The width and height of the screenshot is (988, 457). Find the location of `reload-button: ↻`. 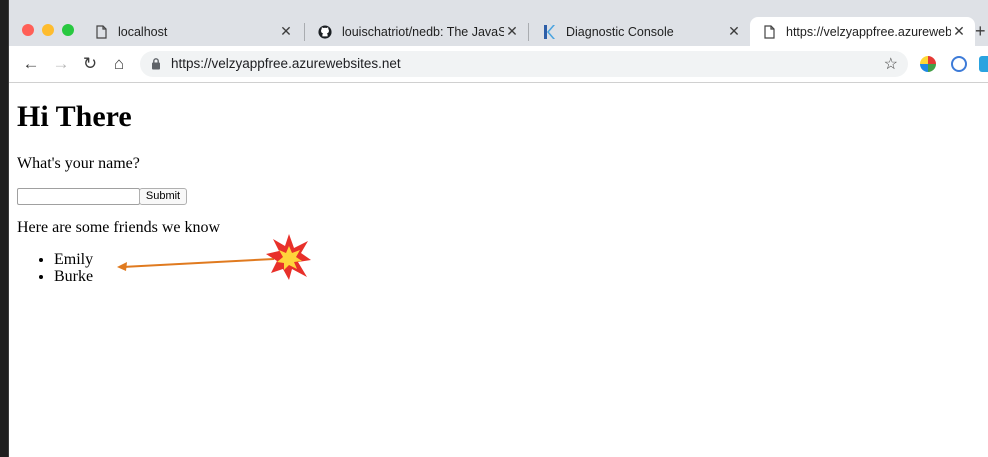

reload-button: ↻ is located at coordinates (90, 64).